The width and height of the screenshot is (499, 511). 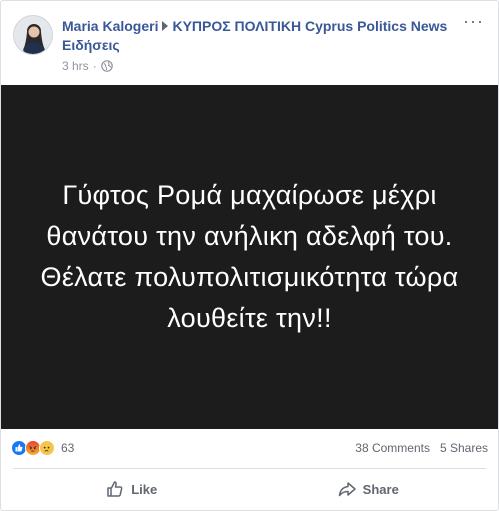 I want to click on post-timestamp: 3 hrs, so click(x=75, y=66).